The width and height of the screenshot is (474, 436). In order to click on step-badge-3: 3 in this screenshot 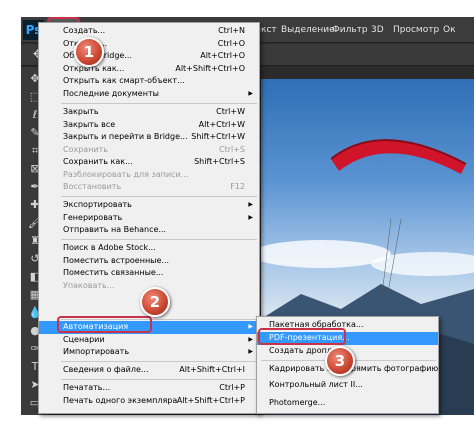, I will do `click(340, 361)`.